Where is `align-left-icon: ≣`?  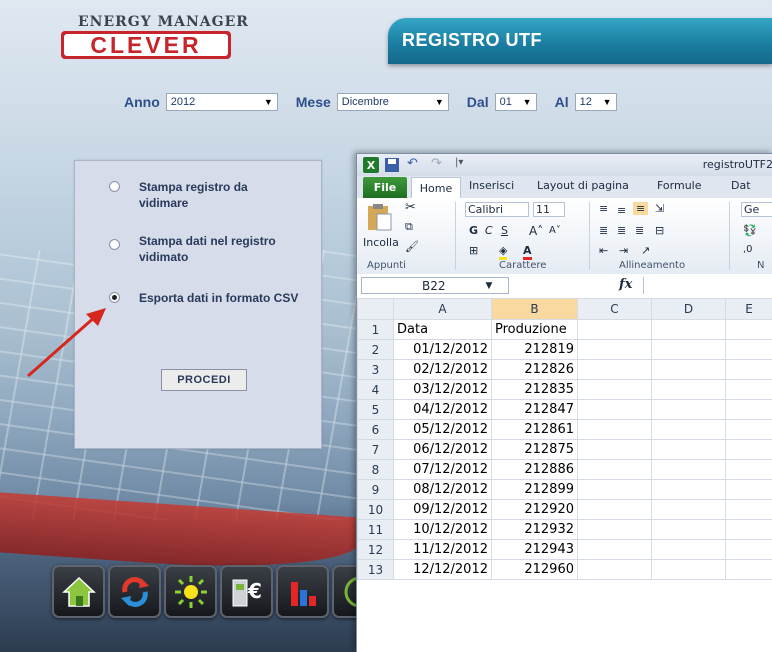
align-left-icon: ≣ is located at coordinates (603, 230).